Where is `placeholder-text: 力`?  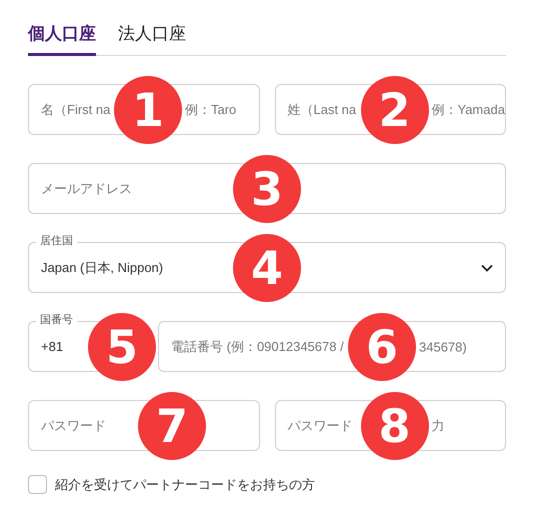
placeholder-text: 力 is located at coordinates (438, 425).